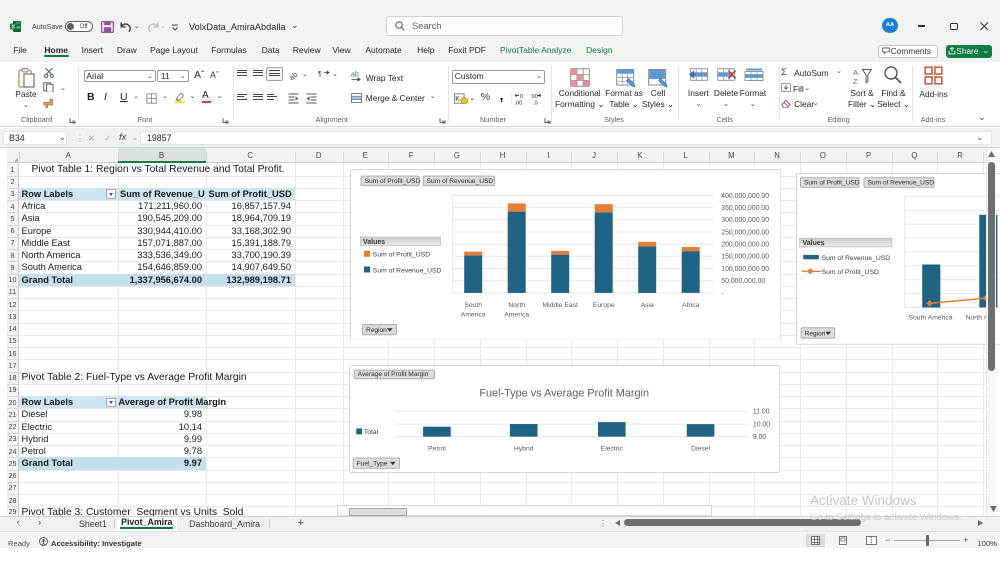 This screenshot has height=563, width=1000. I want to click on svg-text: Diesel, so click(700, 448).